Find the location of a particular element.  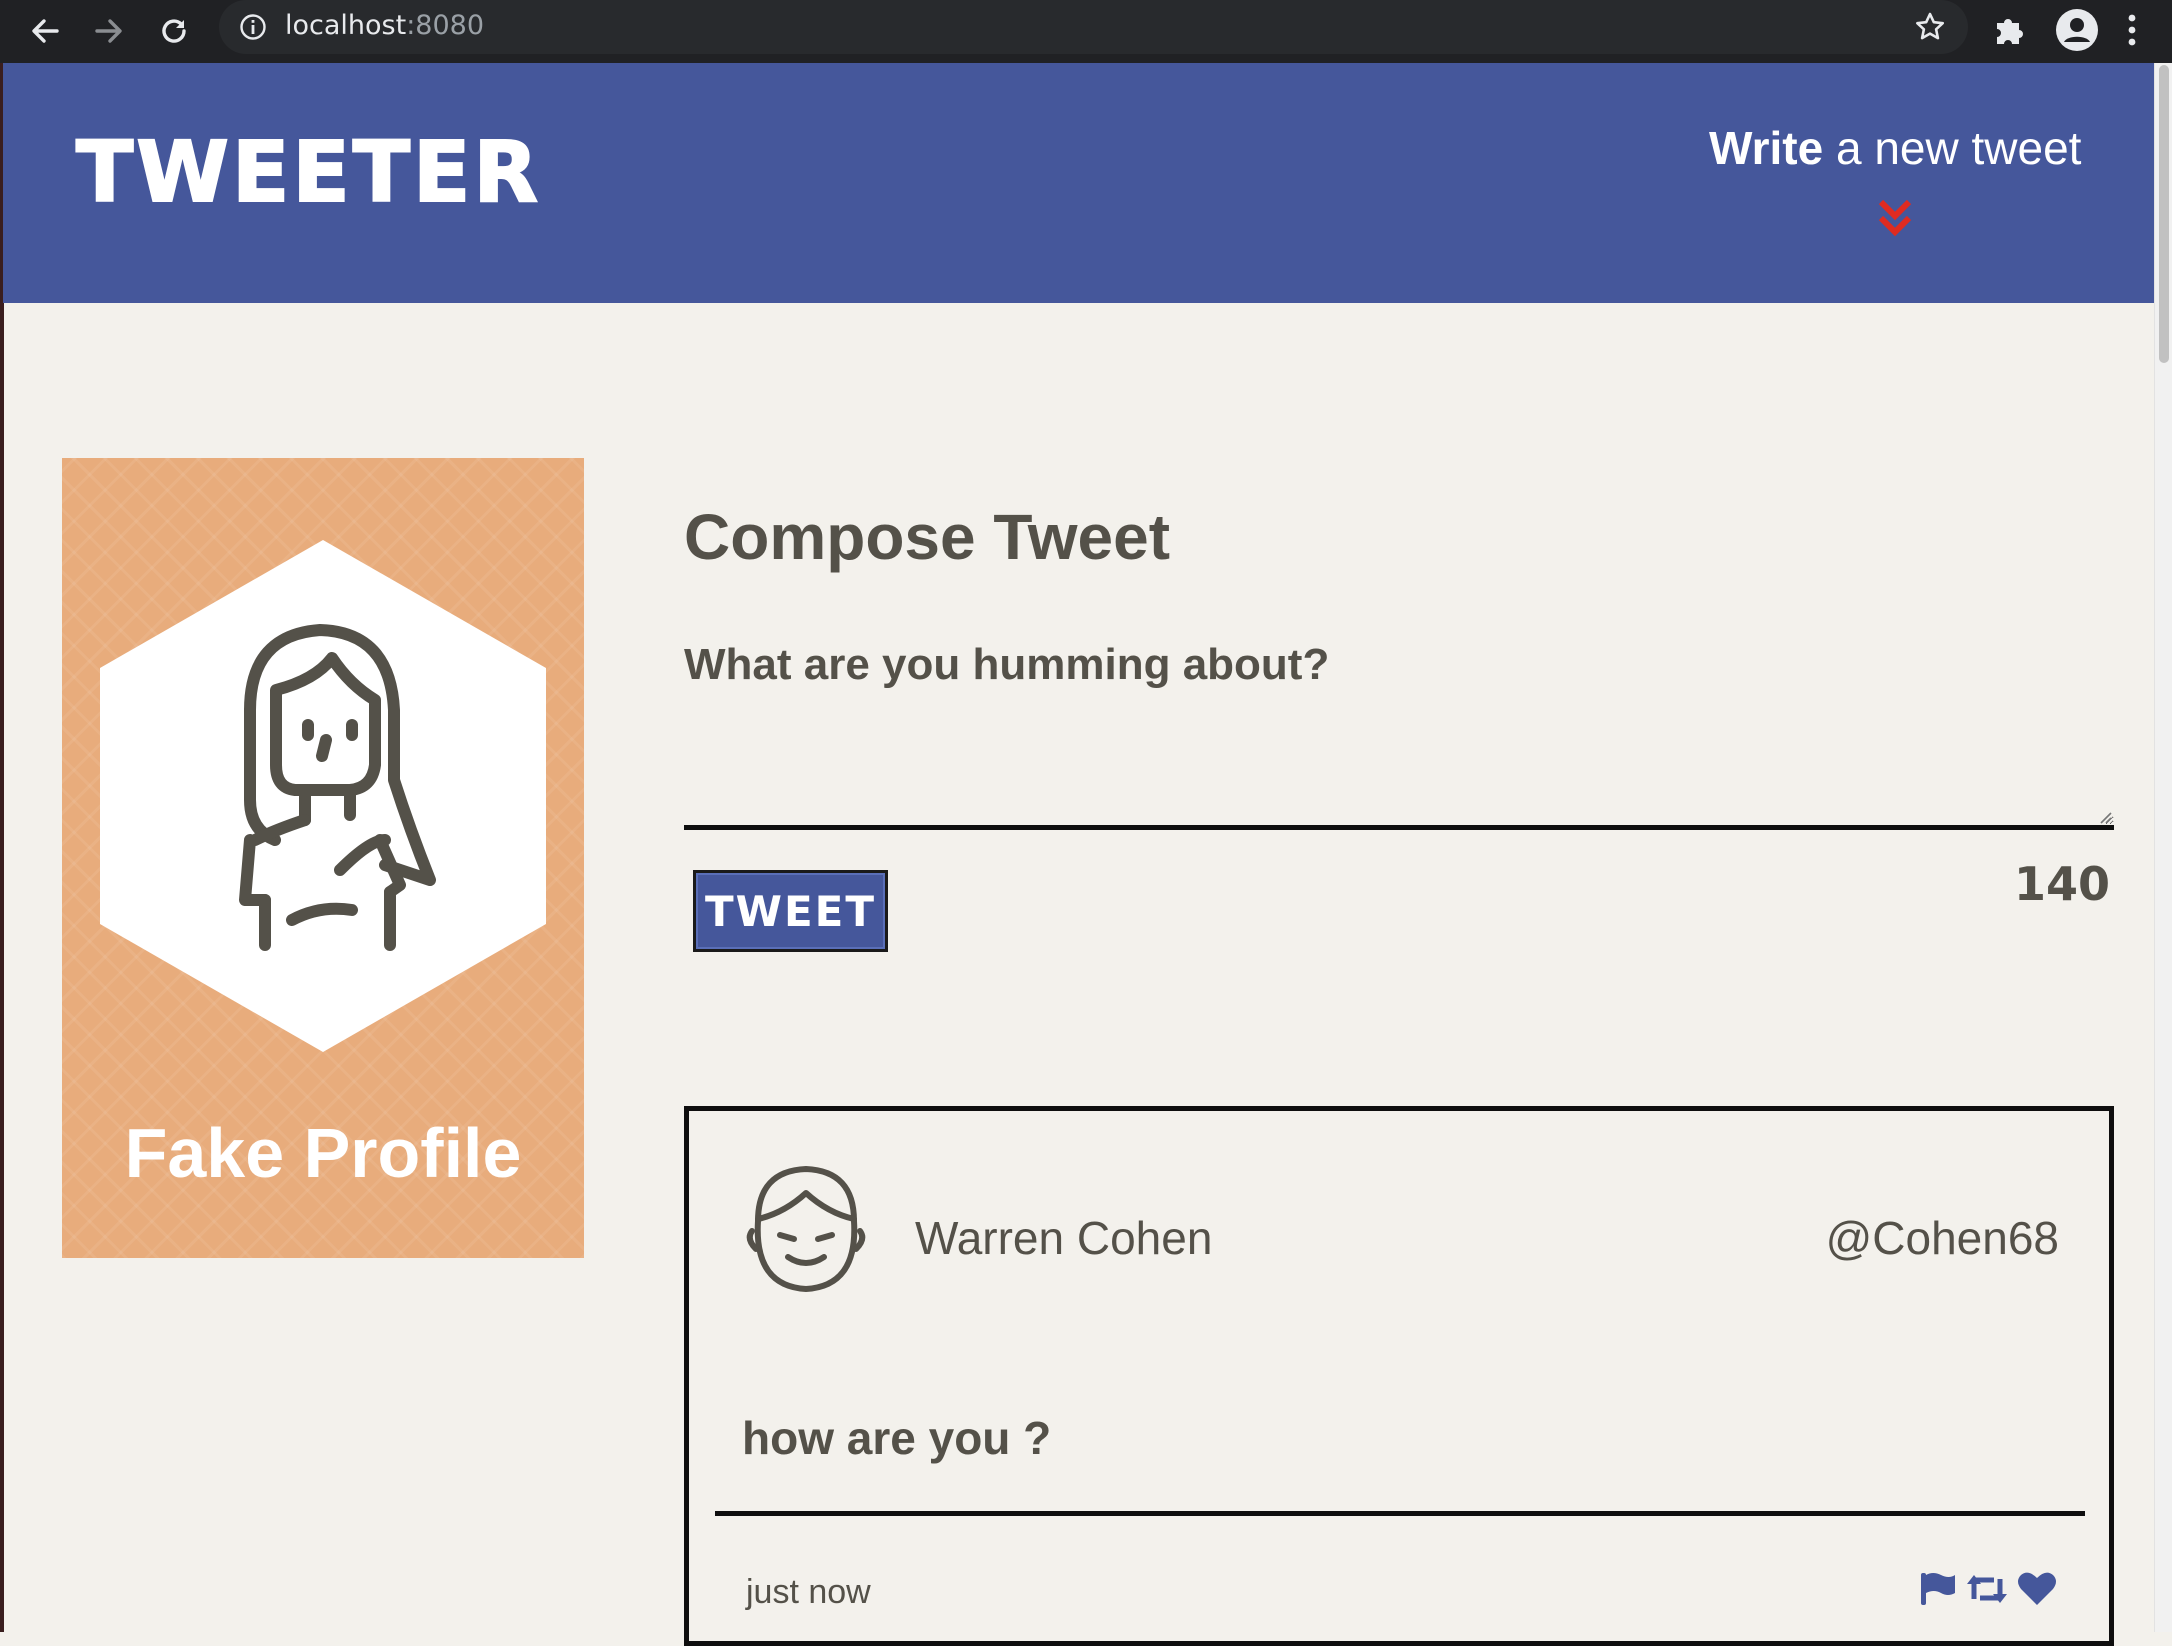

compose-prompt-label: What are you humming about? is located at coordinates (1007, 664).